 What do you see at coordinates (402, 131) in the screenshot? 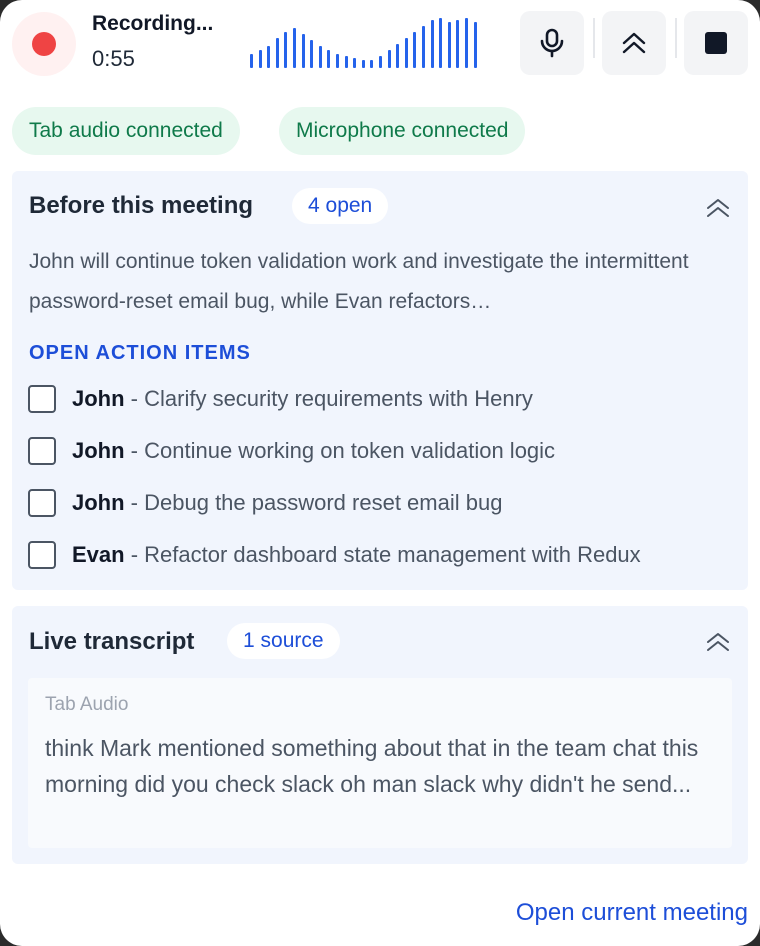
I see `microphone-status-chip: Microphone connected` at bounding box center [402, 131].